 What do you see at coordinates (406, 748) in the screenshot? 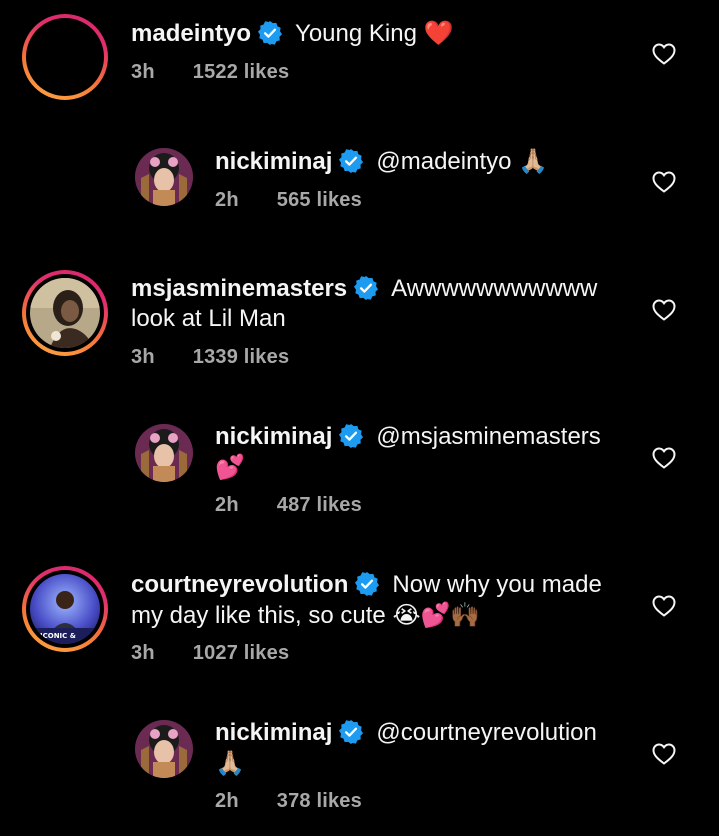
I see `reply-text: nickiminaj @courtneyrevolution 🙏🏼` at bounding box center [406, 748].